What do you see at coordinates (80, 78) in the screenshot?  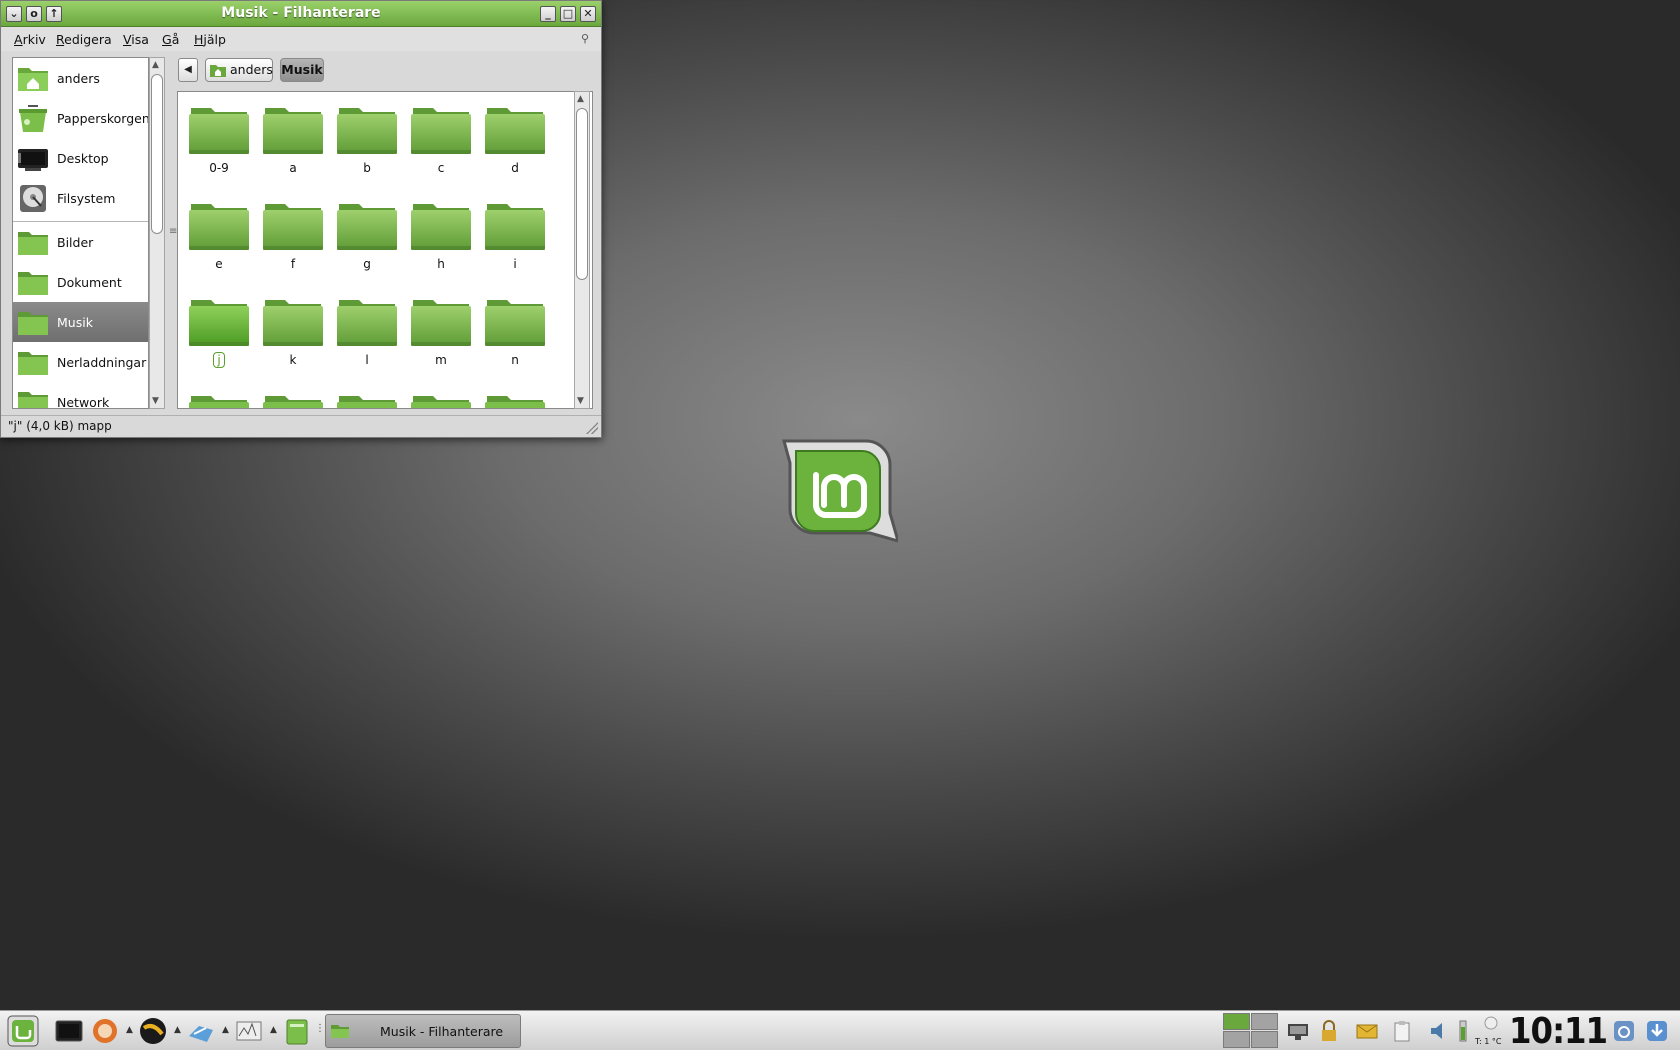 I see `sidebar-item-anders: anders` at bounding box center [80, 78].